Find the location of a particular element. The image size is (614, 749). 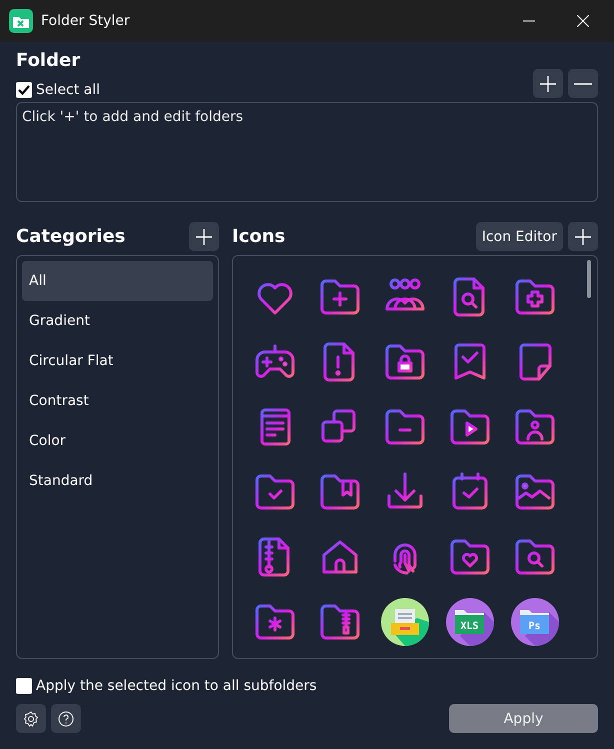

category-item: Color is located at coordinates (117, 441).